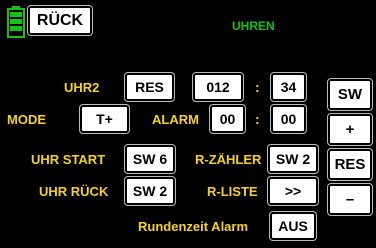 The height and width of the screenshot is (248, 376). What do you see at coordinates (293, 226) in the screenshot?
I see `rundenzeit-alarm-button: AUS` at bounding box center [293, 226].